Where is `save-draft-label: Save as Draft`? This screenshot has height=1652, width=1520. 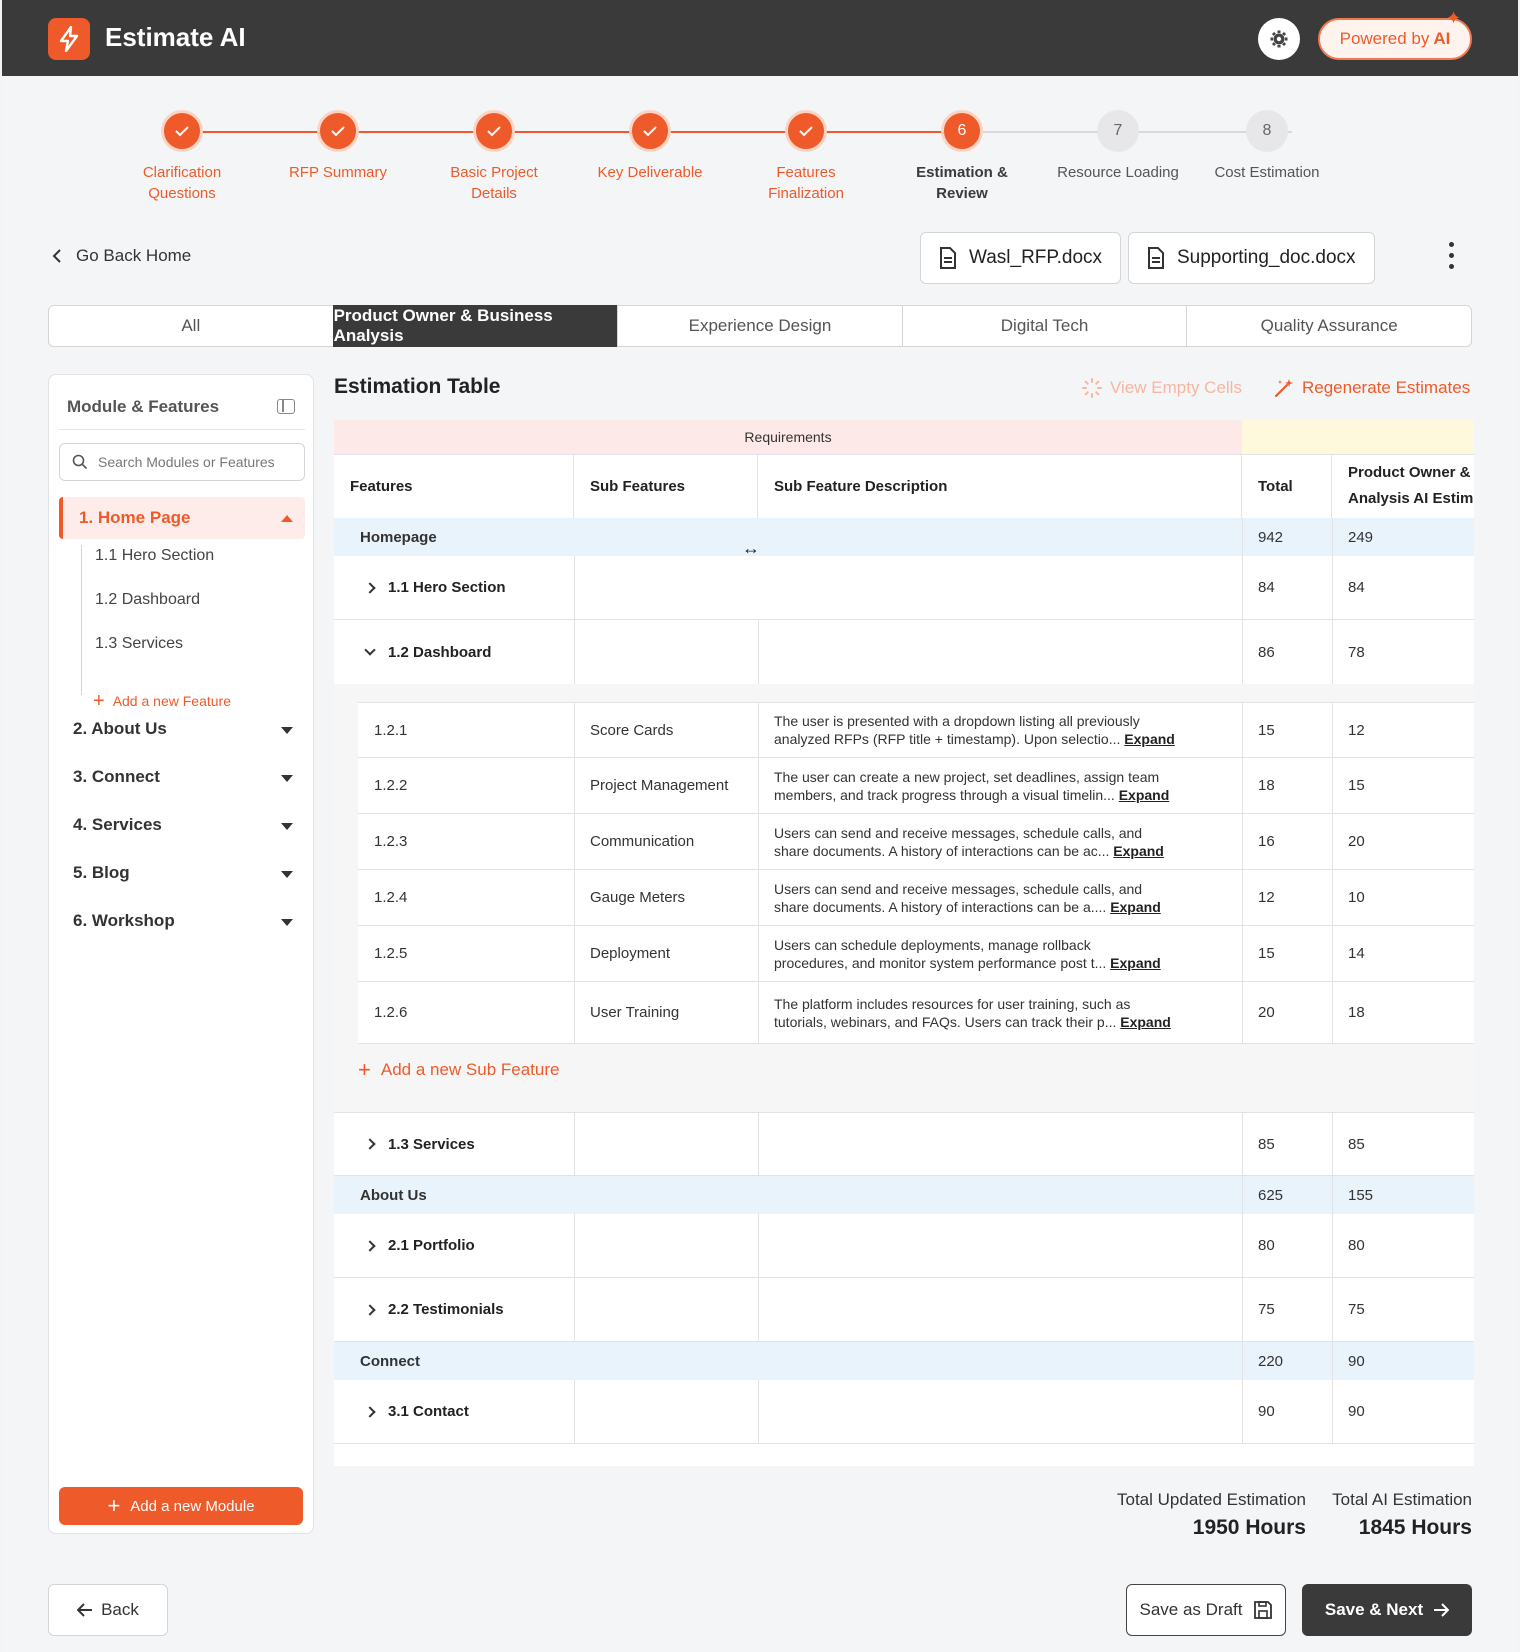
save-draft-label: Save as Draft is located at coordinates (1191, 1609).